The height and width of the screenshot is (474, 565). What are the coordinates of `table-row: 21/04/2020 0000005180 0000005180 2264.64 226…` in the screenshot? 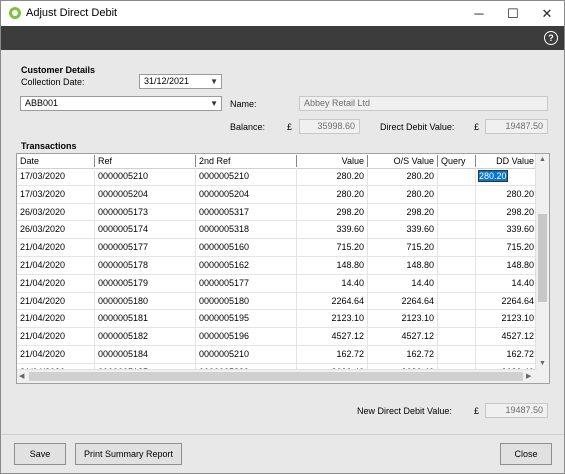 It's located at (277, 301).